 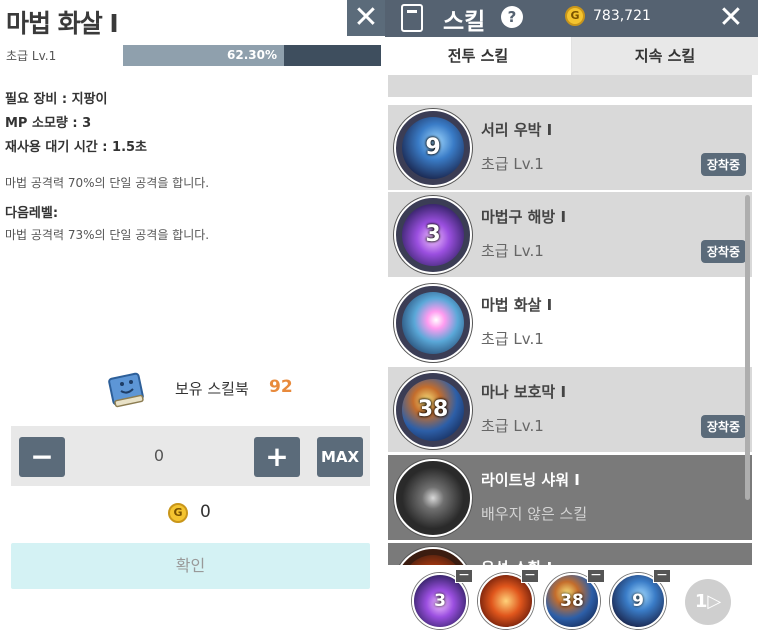 I want to click on next-page-button: 1▷, so click(x=708, y=602).